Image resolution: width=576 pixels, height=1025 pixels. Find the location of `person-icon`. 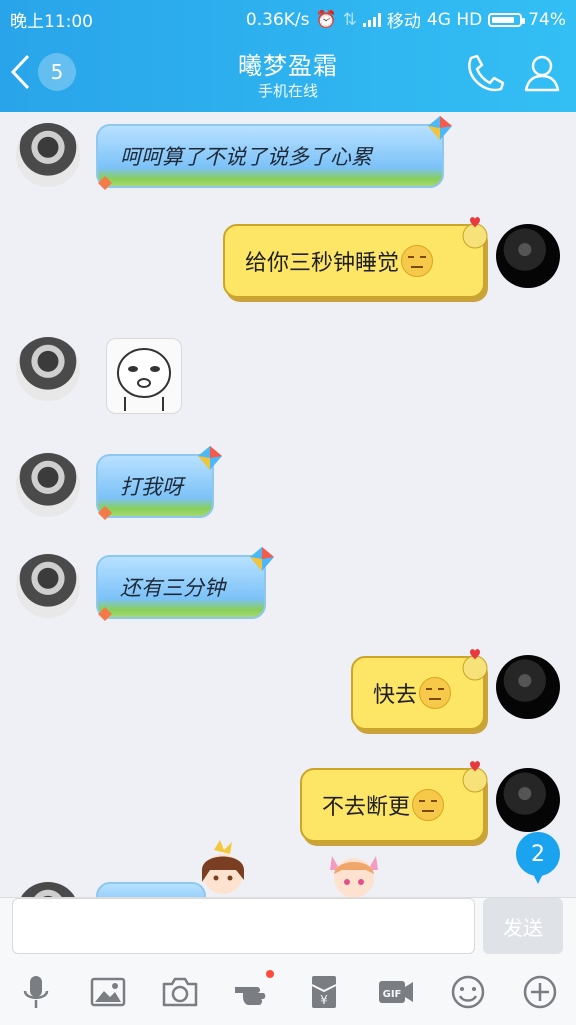

person-icon is located at coordinates (542, 73).